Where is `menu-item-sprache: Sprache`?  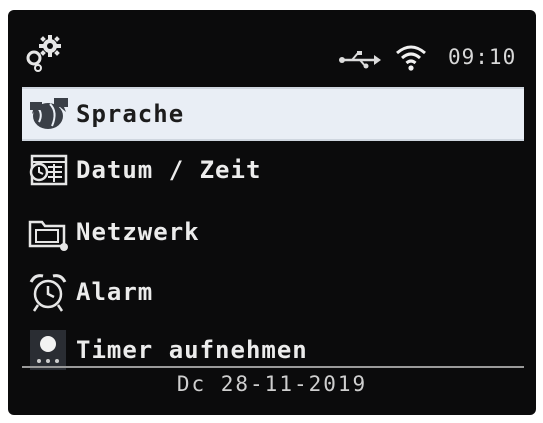
menu-item-sprache: Sprache is located at coordinates (273, 114).